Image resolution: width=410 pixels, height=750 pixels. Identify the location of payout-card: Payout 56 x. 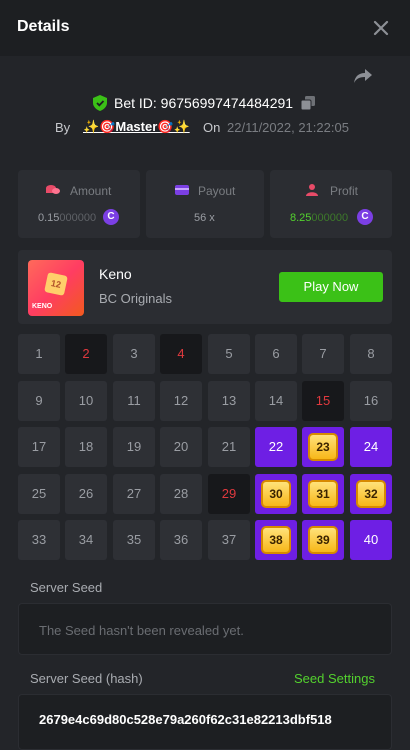
(205, 204).